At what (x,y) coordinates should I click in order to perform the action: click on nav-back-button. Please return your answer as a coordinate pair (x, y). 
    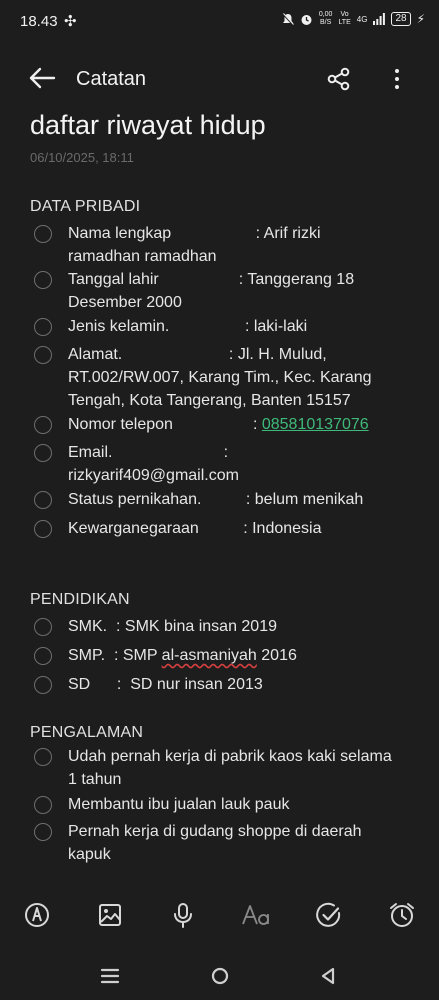
    Looking at the image, I should click on (328, 976).